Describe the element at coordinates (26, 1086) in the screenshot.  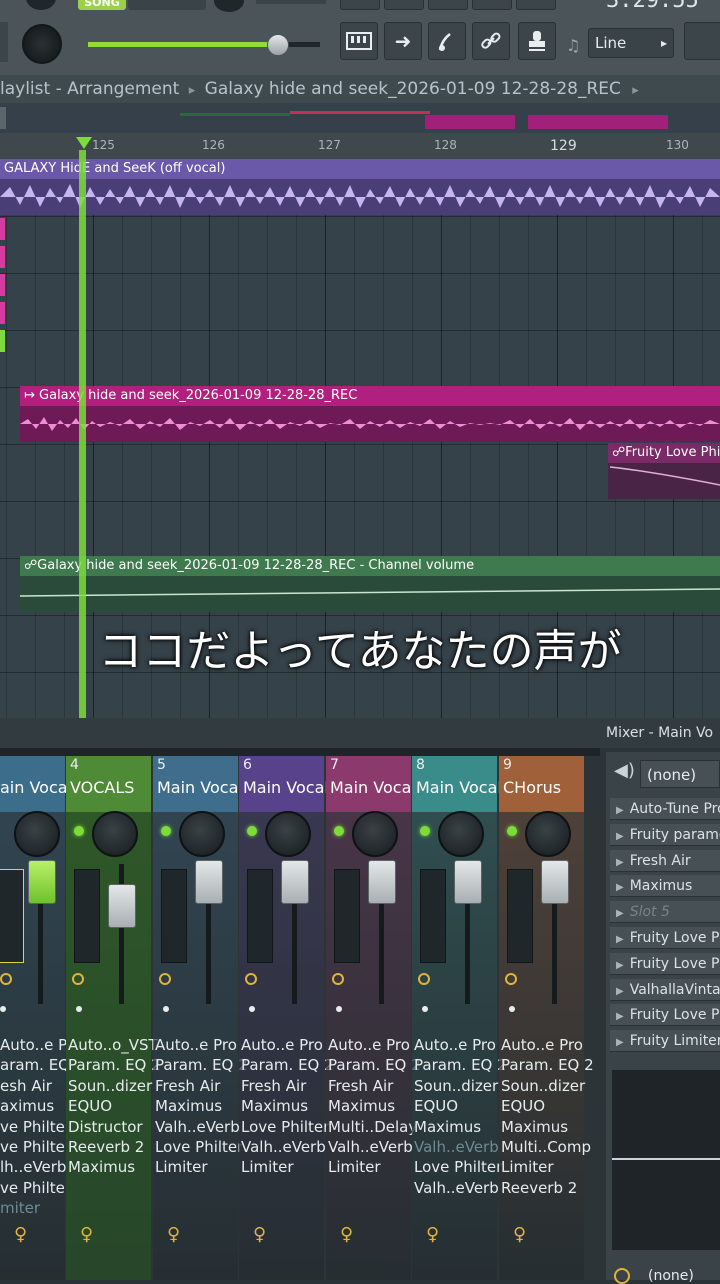
I see `fx-slot-label: esh Air` at that location.